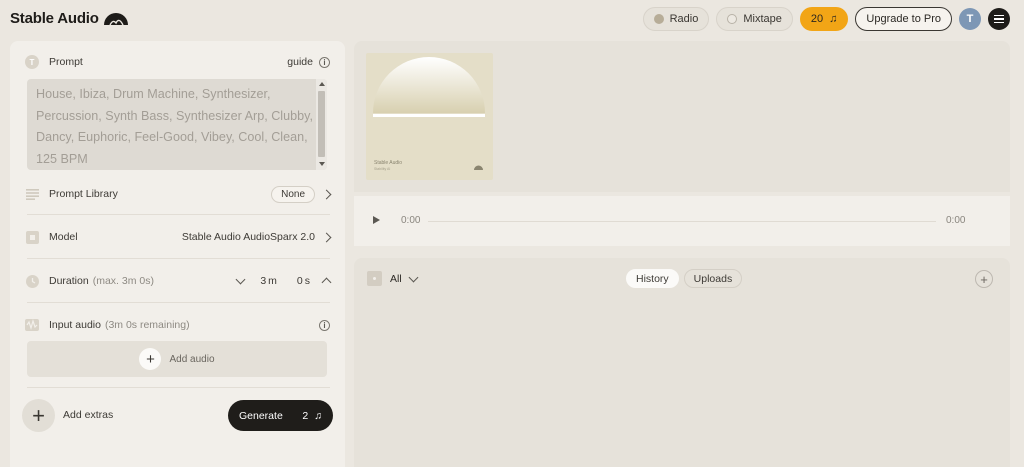 The image size is (1024, 467). What do you see at coordinates (396, 278) in the screenshot?
I see `filter-label: All` at bounding box center [396, 278].